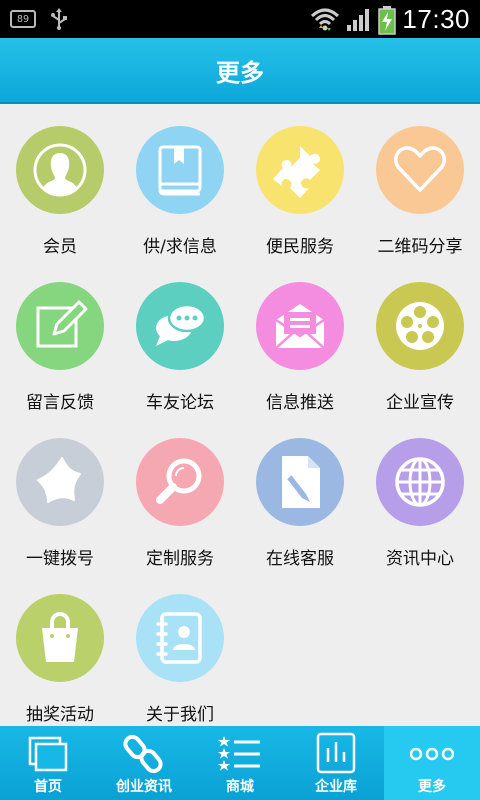 Image resolution: width=480 pixels, height=800 pixels. What do you see at coordinates (300, 482) in the screenshot?
I see `document-edit-icon` at bounding box center [300, 482].